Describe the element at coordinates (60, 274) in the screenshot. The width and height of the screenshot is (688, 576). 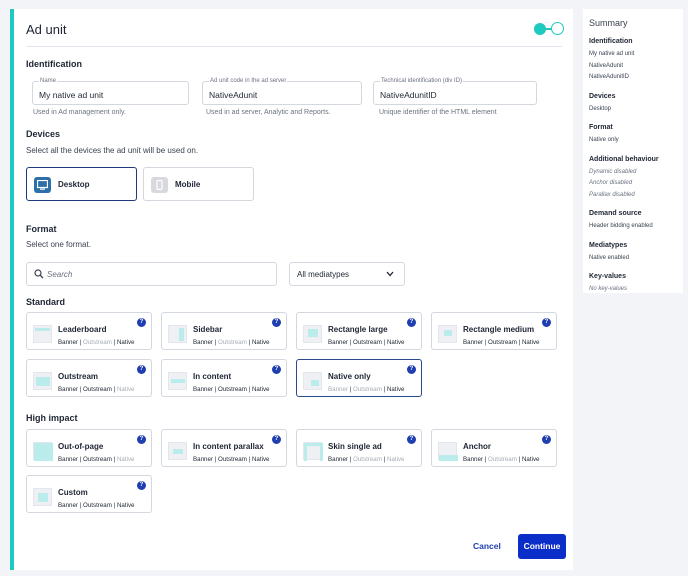
I see `search-placeholder: Search` at that location.